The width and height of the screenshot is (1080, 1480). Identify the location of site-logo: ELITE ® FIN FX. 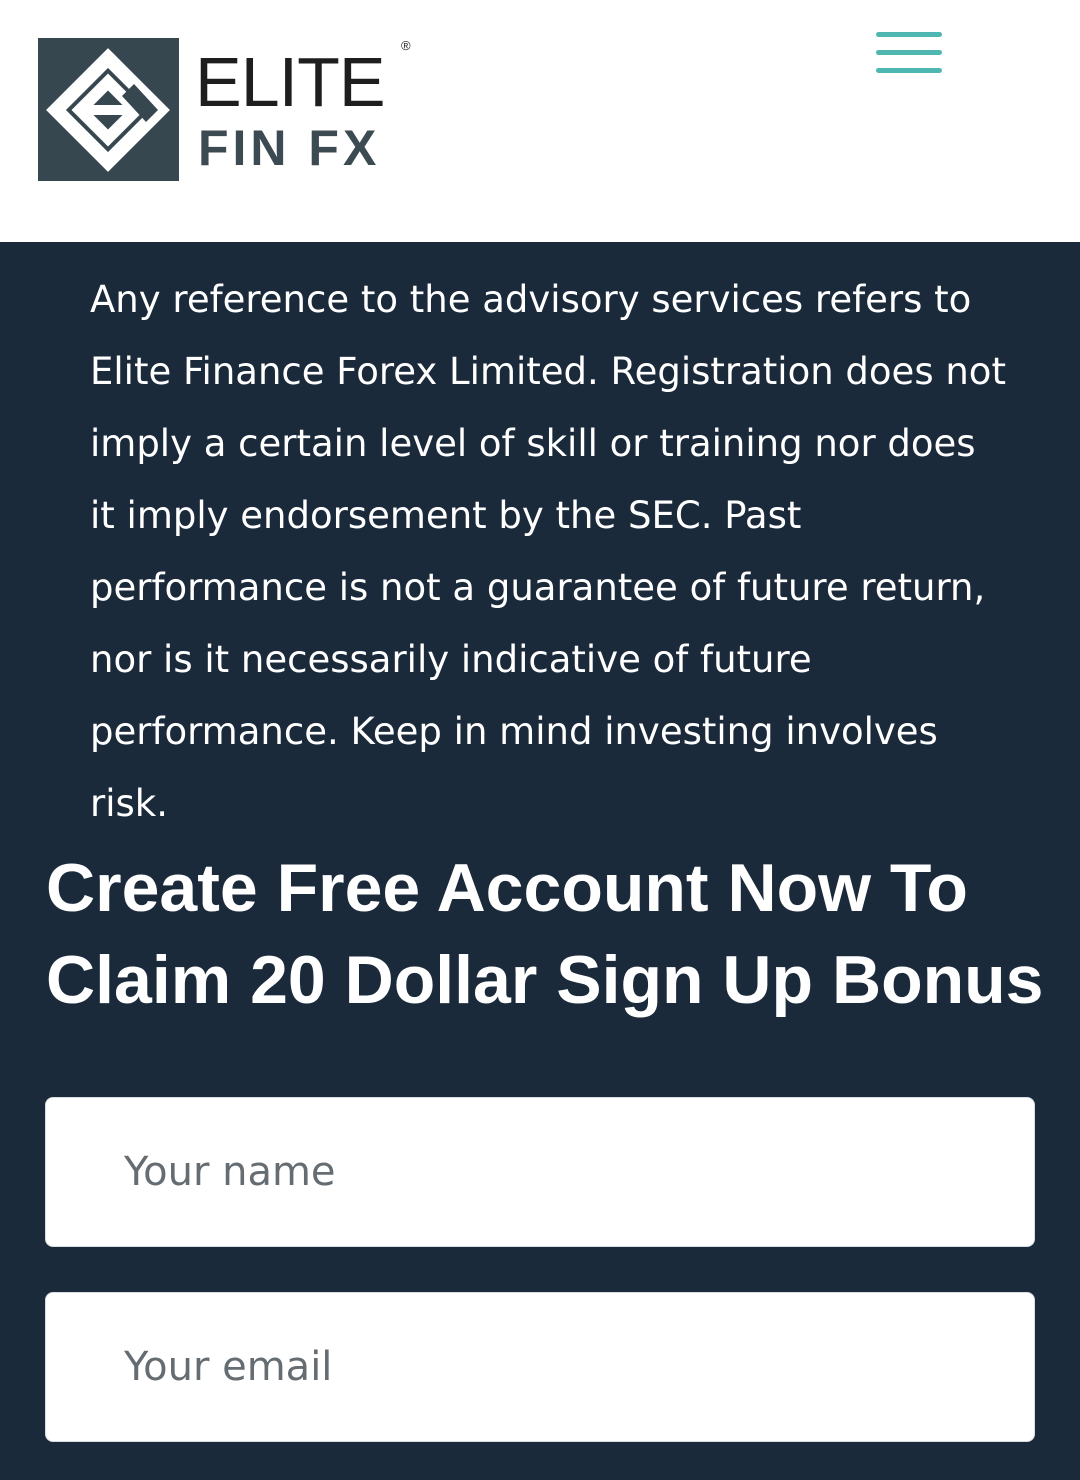
(236, 109).